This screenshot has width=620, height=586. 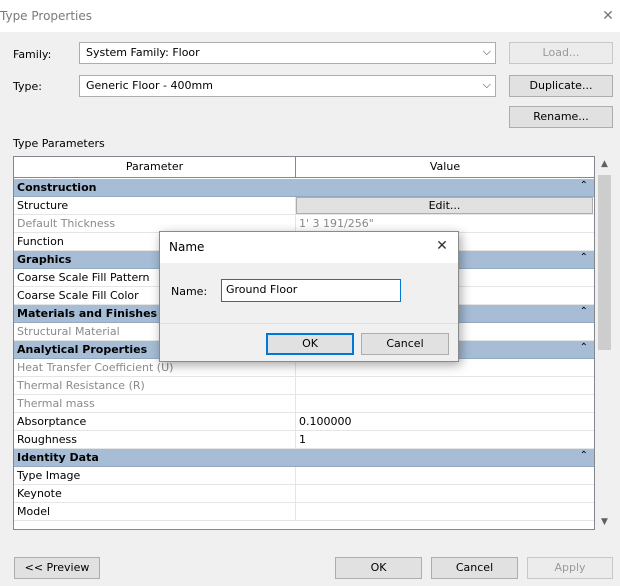 I want to click on parameter-name: Structure, so click(x=43, y=205).